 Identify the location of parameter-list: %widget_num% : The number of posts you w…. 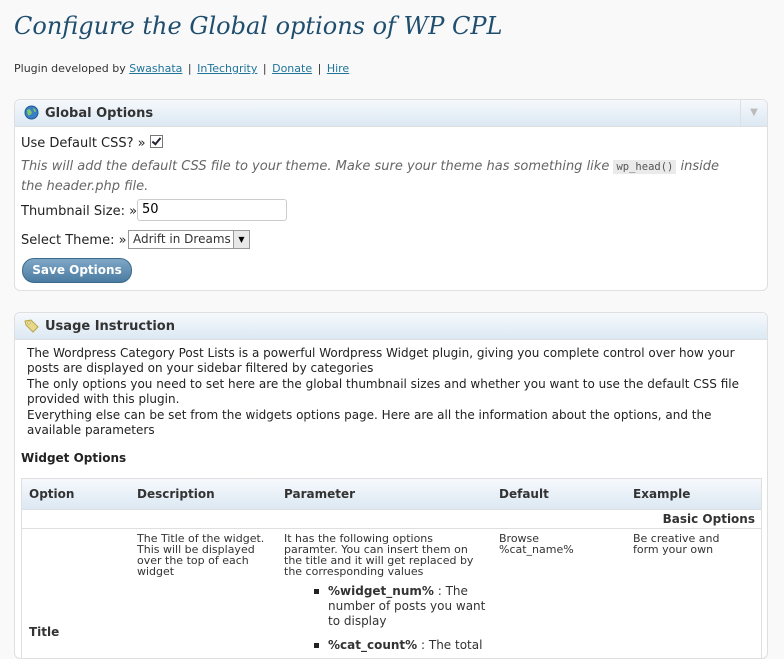
(404, 621).